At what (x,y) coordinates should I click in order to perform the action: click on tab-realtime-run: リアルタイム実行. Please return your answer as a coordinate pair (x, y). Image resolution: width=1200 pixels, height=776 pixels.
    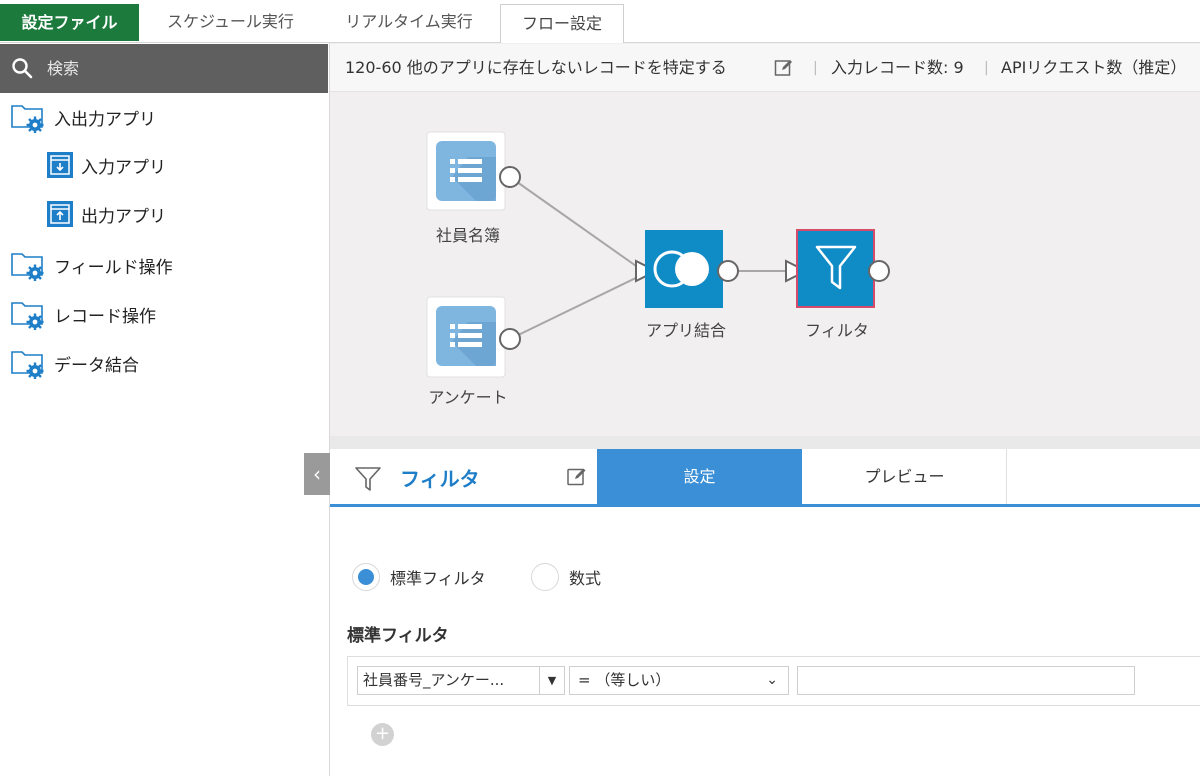
    Looking at the image, I should click on (409, 21).